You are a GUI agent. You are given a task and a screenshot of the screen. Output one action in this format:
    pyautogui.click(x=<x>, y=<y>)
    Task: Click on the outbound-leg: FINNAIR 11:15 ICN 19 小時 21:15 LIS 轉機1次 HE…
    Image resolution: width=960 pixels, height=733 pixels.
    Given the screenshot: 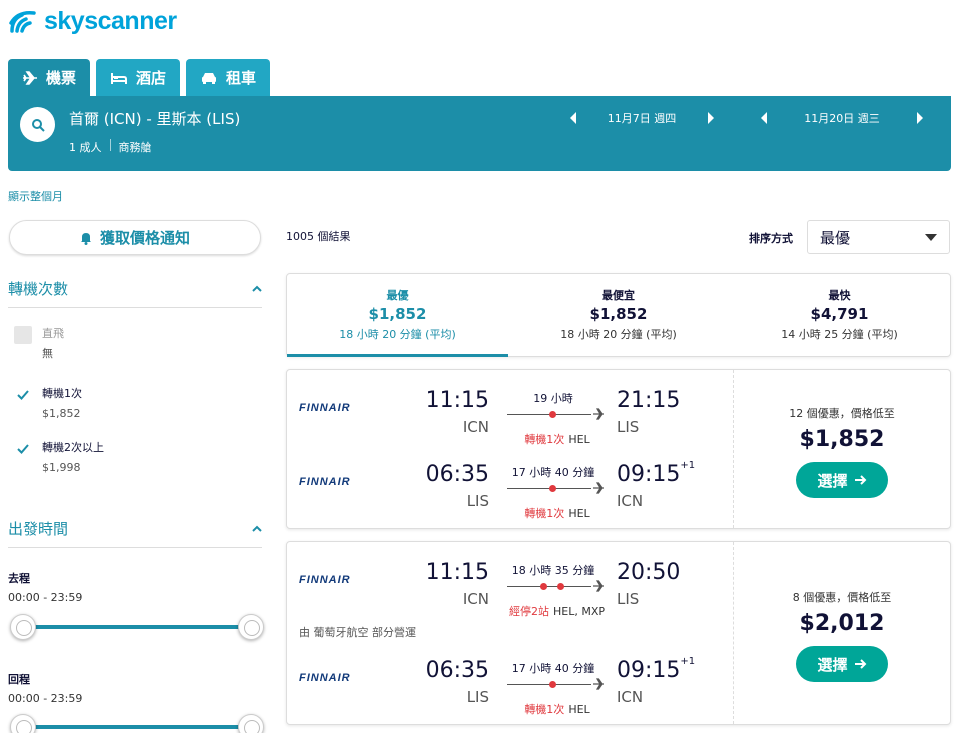 What is the action you would take?
    pyautogui.click(x=510, y=411)
    